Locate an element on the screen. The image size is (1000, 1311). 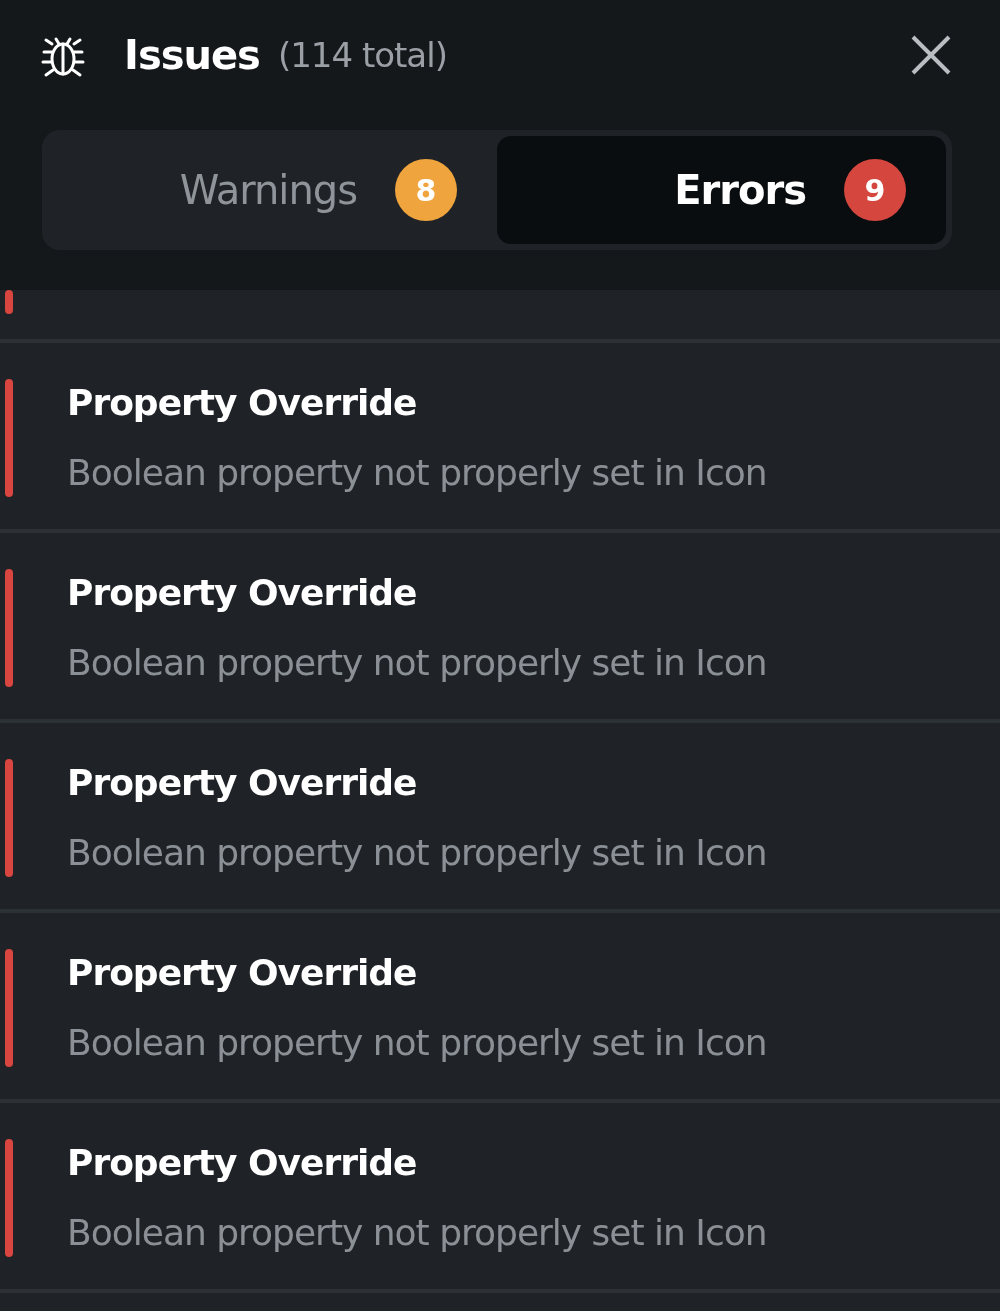
severity-bar is located at coordinates (9, 302).